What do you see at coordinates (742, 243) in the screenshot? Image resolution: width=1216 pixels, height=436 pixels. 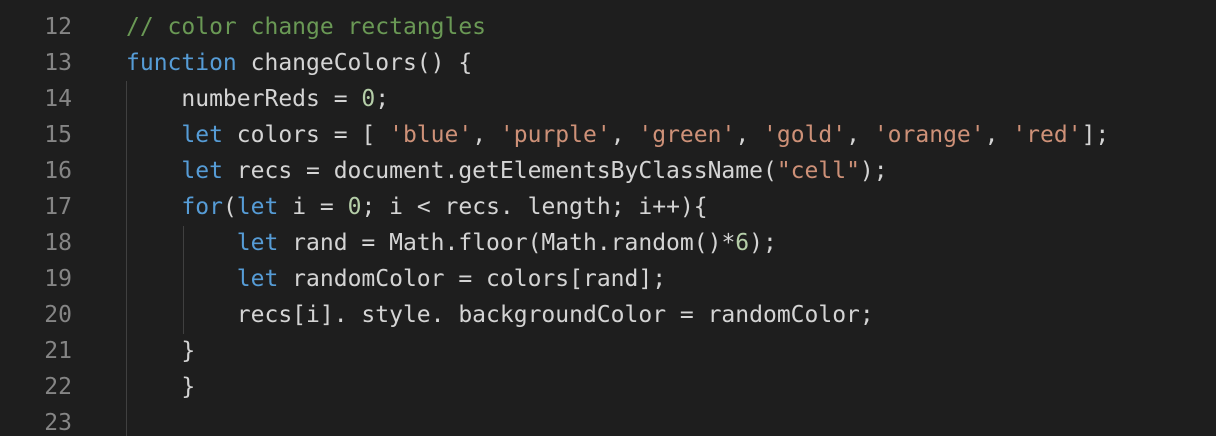 I see `code-token: 6` at bounding box center [742, 243].